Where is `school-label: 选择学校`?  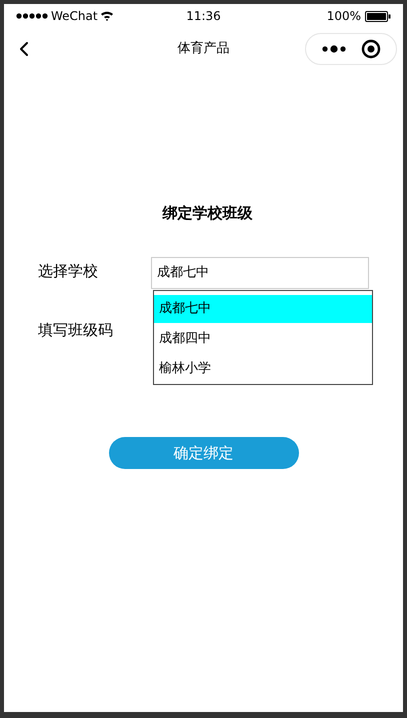
school-label: 选择学校 is located at coordinates (68, 271).